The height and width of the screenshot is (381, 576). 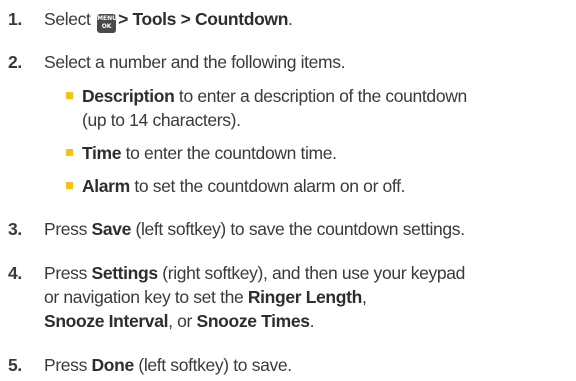 I want to click on step-text: Select a number and the following items., so click(x=195, y=62).